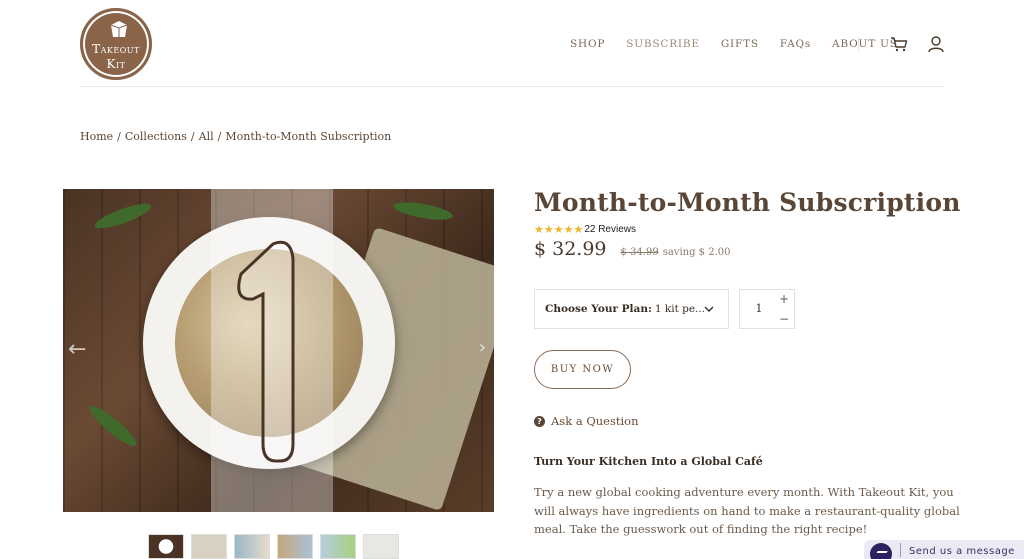 The width and height of the screenshot is (1024, 559). I want to click on reviews-count: 22 Reviews, so click(610, 229).